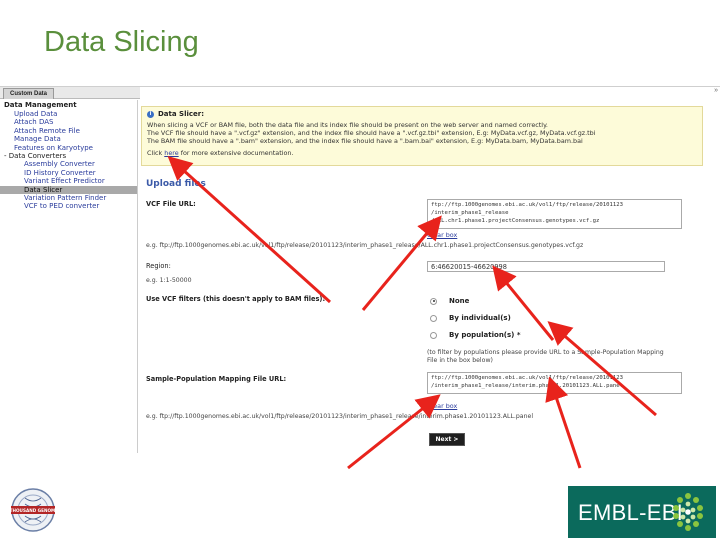 This screenshot has height=540, width=720. I want to click on thousand-genomes-logo: A THOUSAND GENOMES, so click(33, 510).